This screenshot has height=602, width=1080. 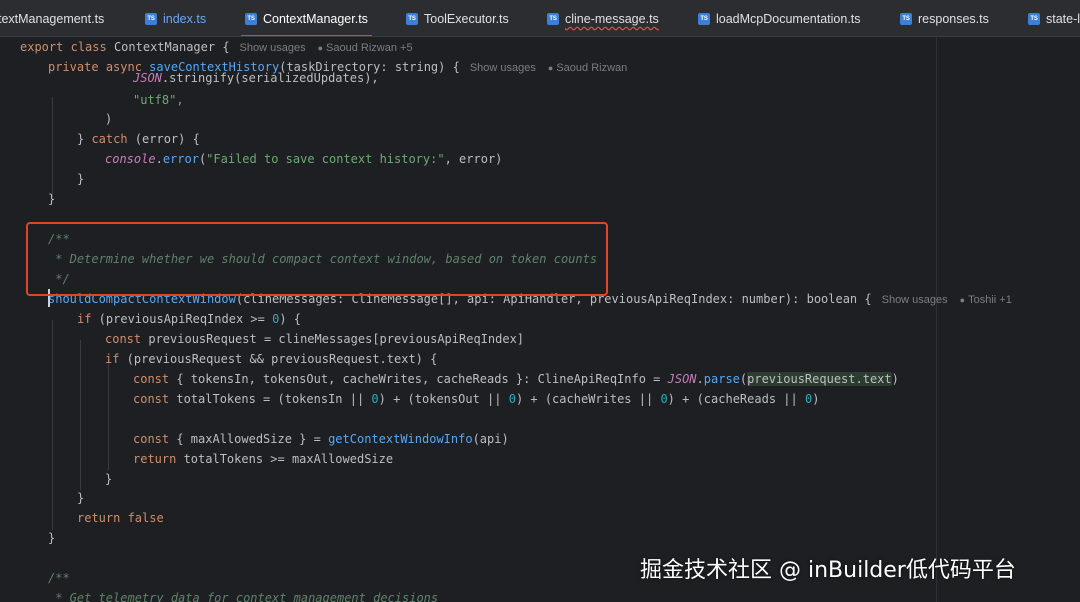 I want to click on tab-text-management: textManagement.ts, so click(x=52, y=18).